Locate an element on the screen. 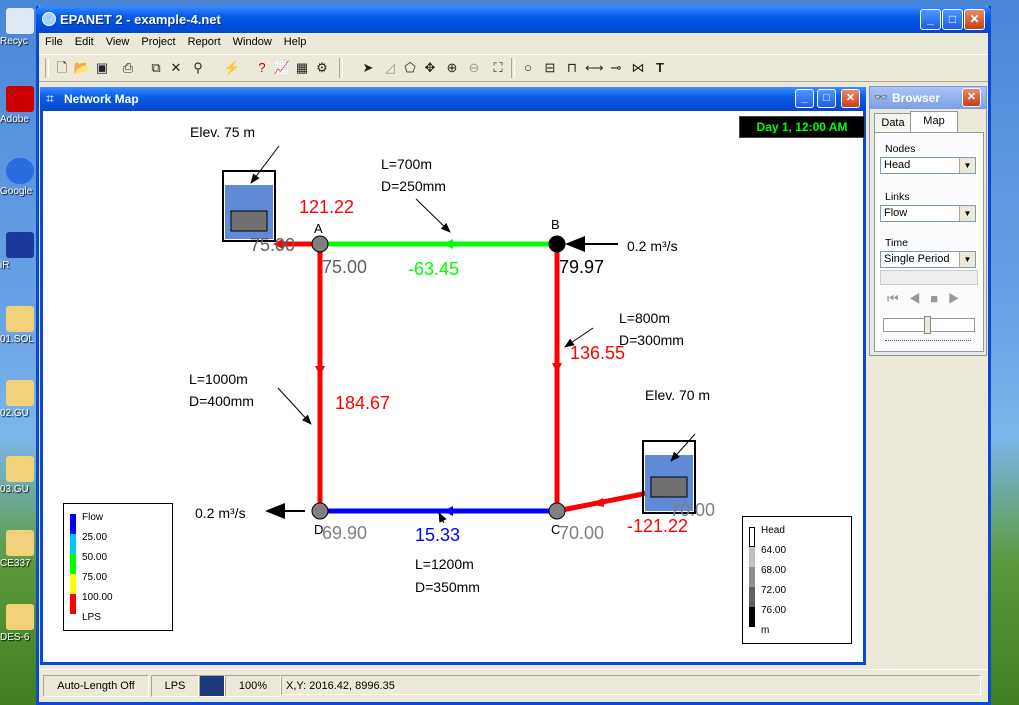  delete-icon: ✕ is located at coordinates (176, 68).